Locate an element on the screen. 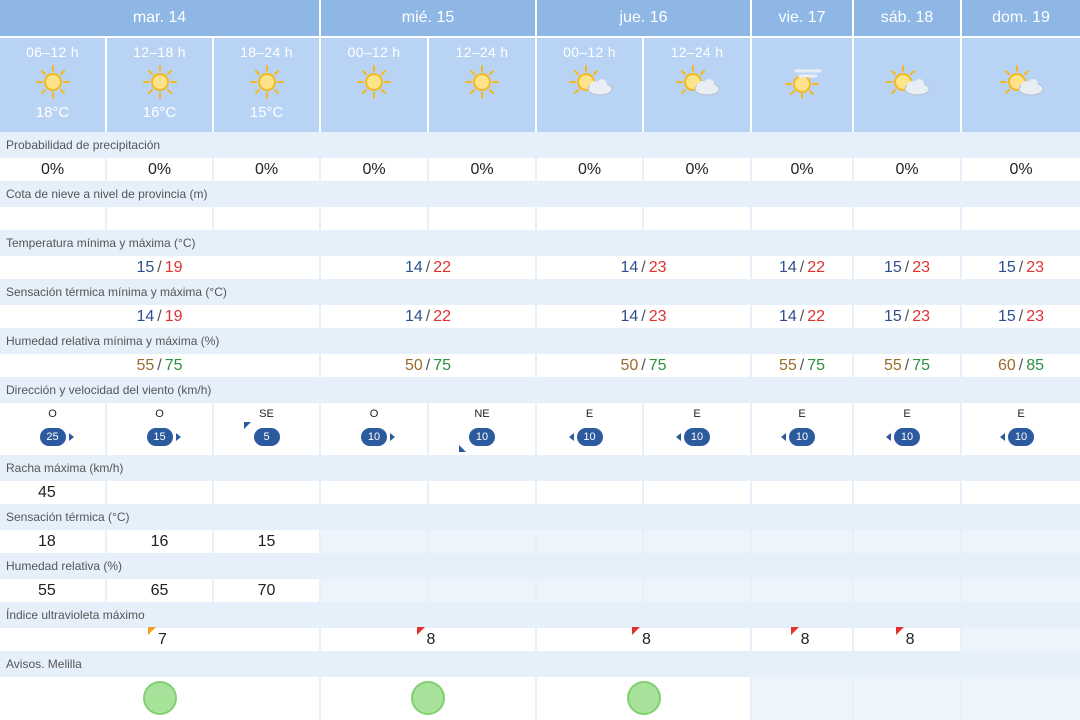 This screenshot has height=720, width=1080. temp-min: 15 is located at coordinates (1006, 267).